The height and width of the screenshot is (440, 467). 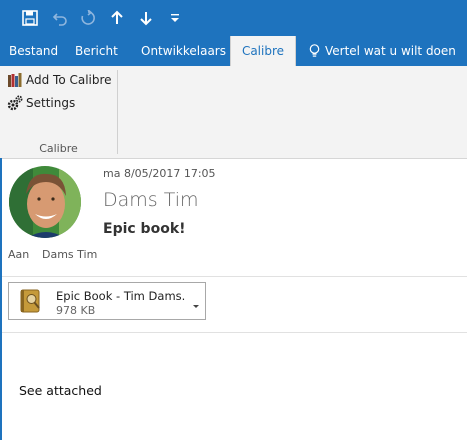 What do you see at coordinates (69, 80) in the screenshot?
I see `add-to-calibre-label: Add To Calibre` at bounding box center [69, 80].